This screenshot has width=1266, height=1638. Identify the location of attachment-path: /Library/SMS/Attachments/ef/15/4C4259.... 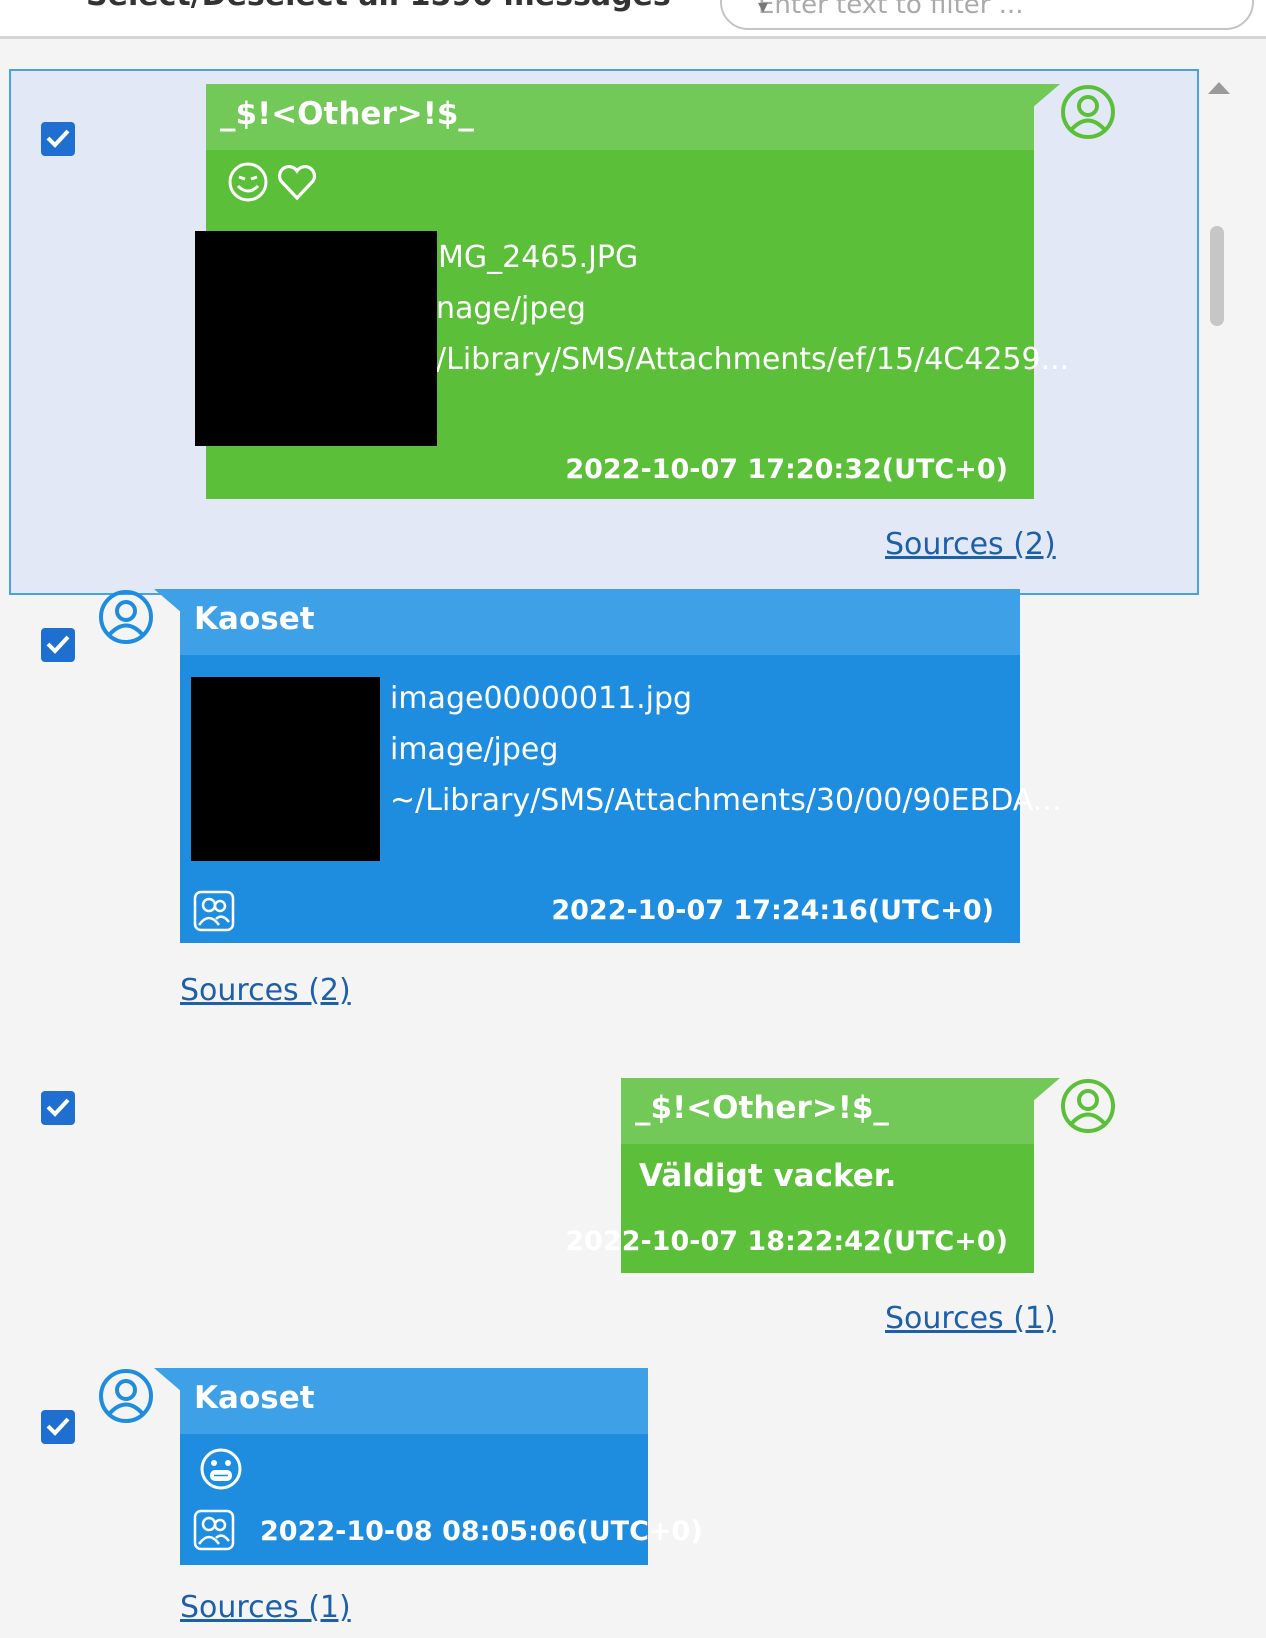
(753, 359).